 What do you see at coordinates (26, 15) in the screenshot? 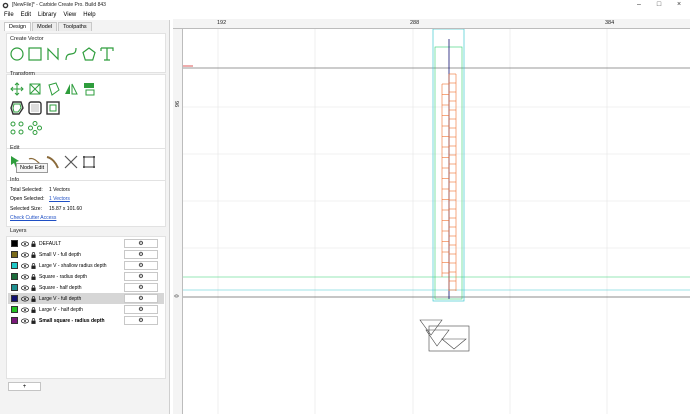
I see `menu-edit: Edit` at bounding box center [26, 15].